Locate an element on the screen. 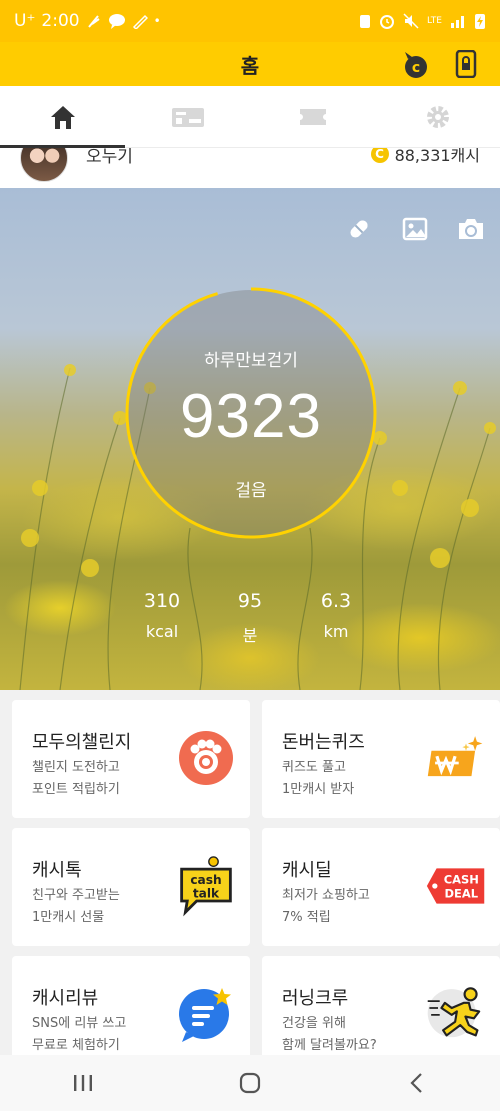 The width and height of the screenshot is (500, 1111). back-button is located at coordinates (417, 1083).